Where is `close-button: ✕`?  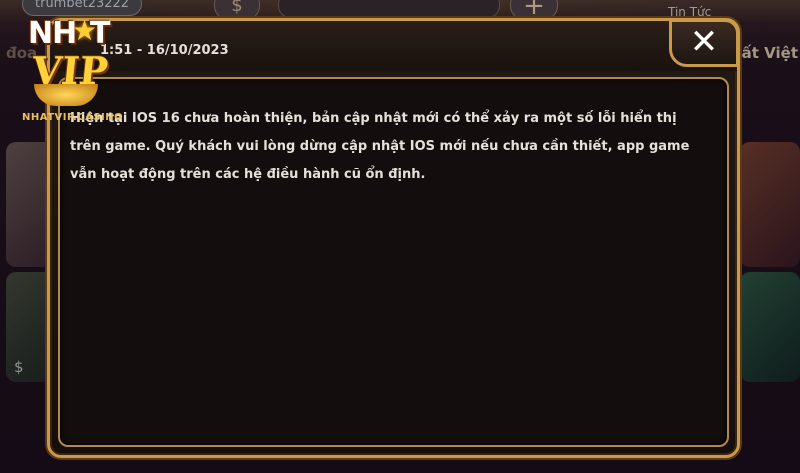
close-button: ✕ is located at coordinates (704, 43).